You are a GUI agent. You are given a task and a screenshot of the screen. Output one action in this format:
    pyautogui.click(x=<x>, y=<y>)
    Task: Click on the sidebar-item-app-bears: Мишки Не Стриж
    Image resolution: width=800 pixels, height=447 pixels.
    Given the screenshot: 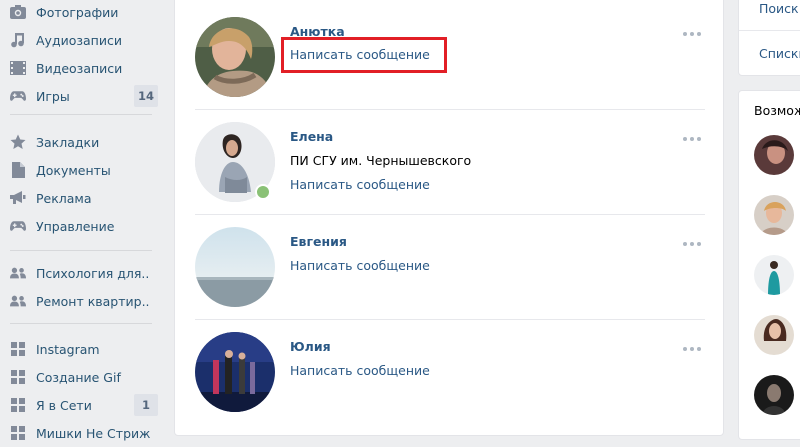 What is the action you would take?
    pyautogui.click(x=80, y=433)
    